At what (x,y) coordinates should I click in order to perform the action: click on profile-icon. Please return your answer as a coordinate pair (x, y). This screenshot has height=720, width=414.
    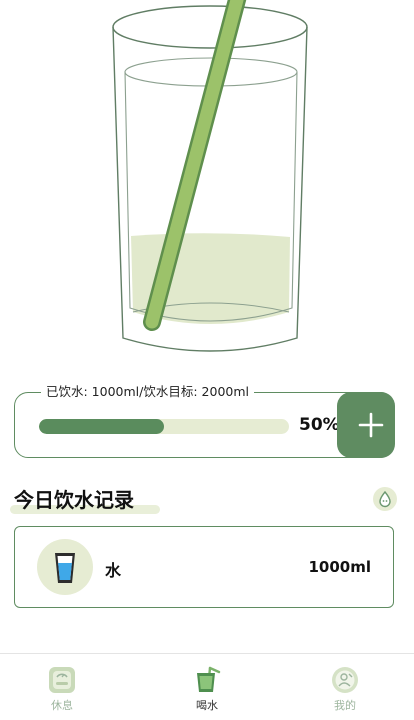
    Looking at the image, I should click on (345, 680).